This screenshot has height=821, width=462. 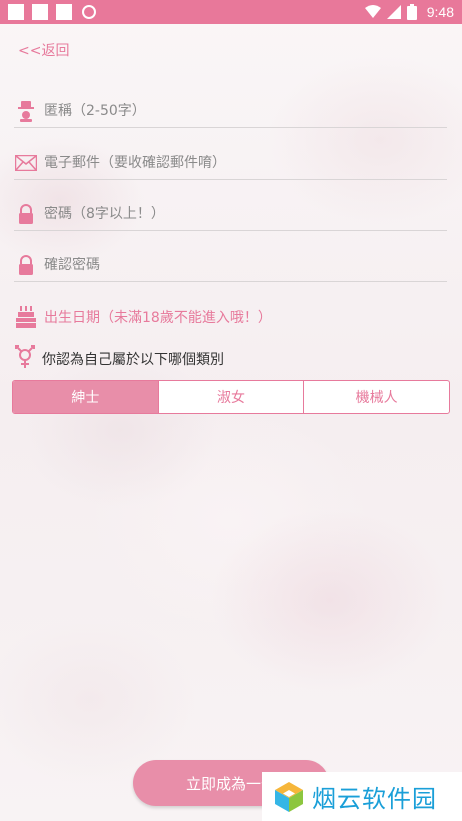 I want to click on email-row, so click(x=230, y=163).